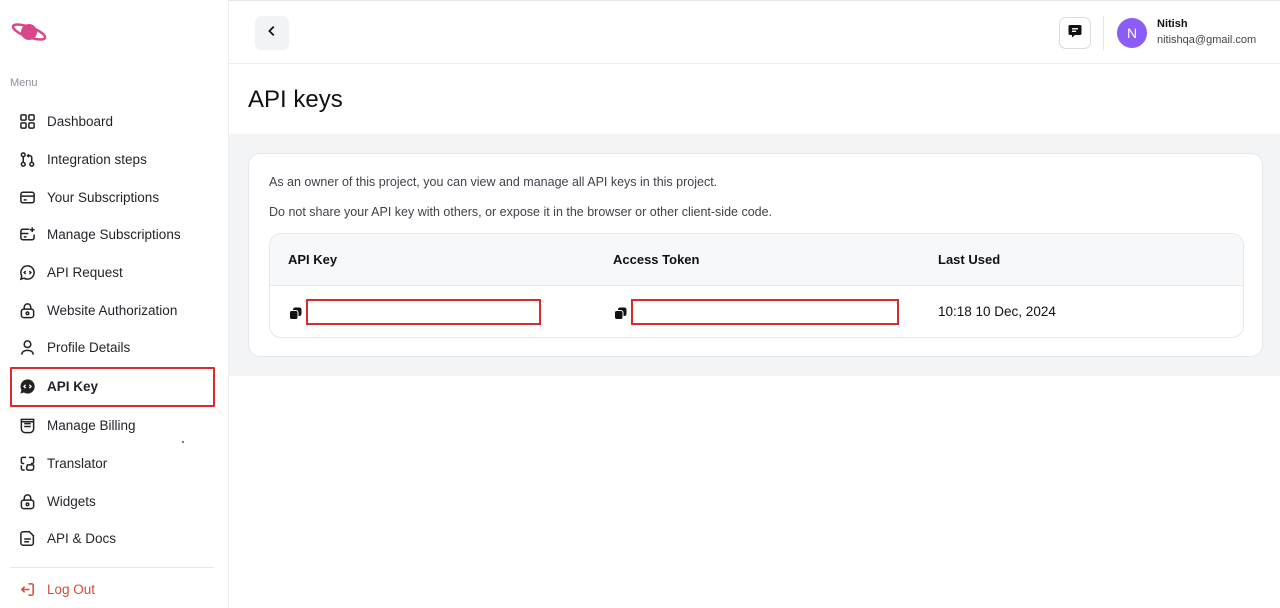 This screenshot has width=1280, height=608. Describe the element at coordinates (24, 83) in the screenshot. I see `menu-label: Menu` at that location.